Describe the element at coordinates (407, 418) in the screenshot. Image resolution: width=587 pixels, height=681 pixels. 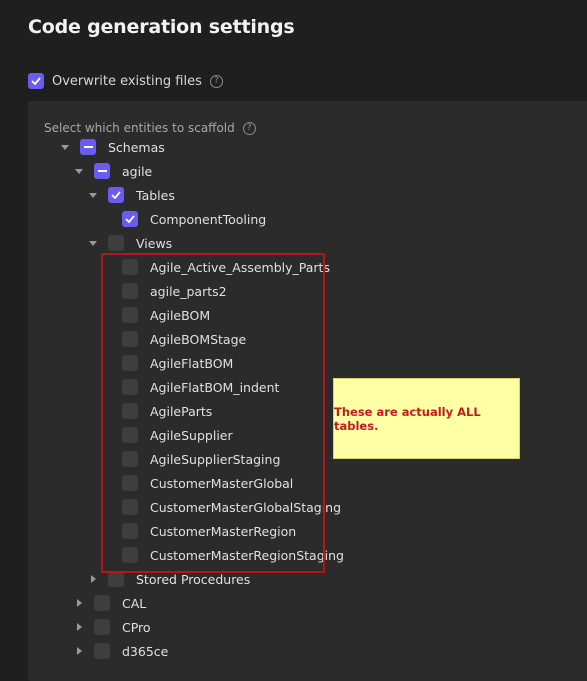
I see `annotation-text: These are actually ALL tables.` at that location.